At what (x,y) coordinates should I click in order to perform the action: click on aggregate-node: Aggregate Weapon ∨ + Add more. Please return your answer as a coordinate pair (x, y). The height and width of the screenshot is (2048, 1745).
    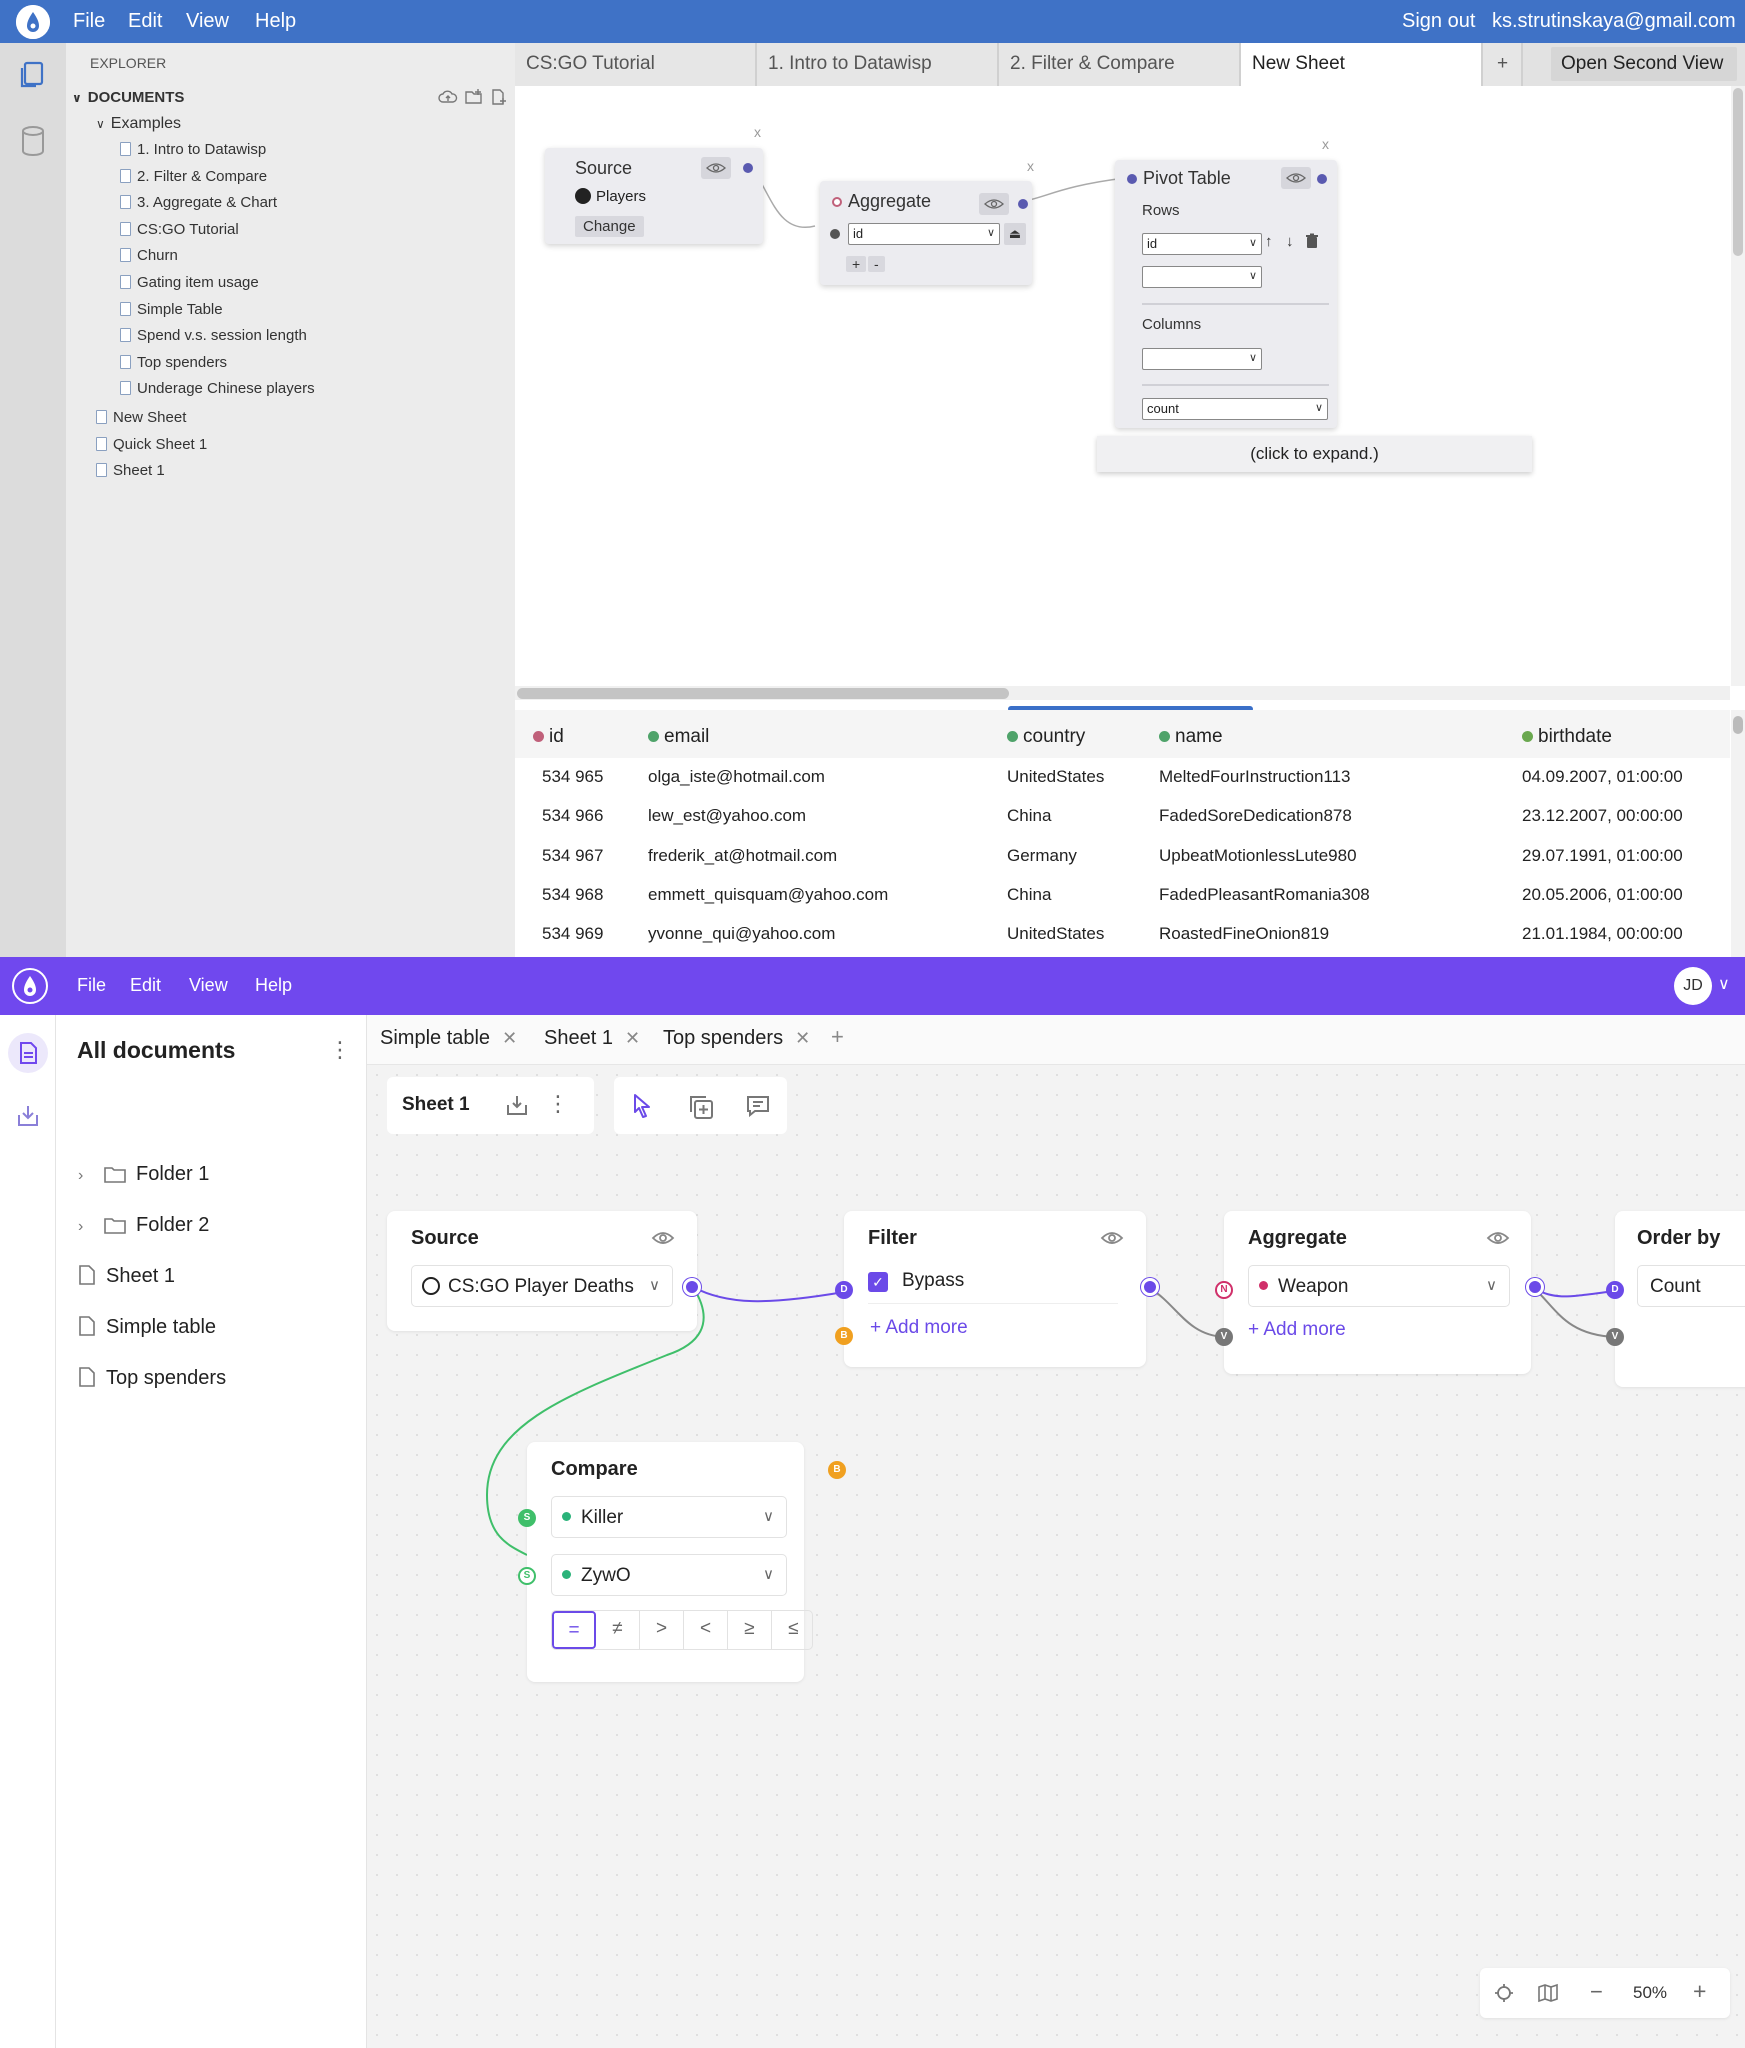
    Looking at the image, I should click on (1377, 1292).